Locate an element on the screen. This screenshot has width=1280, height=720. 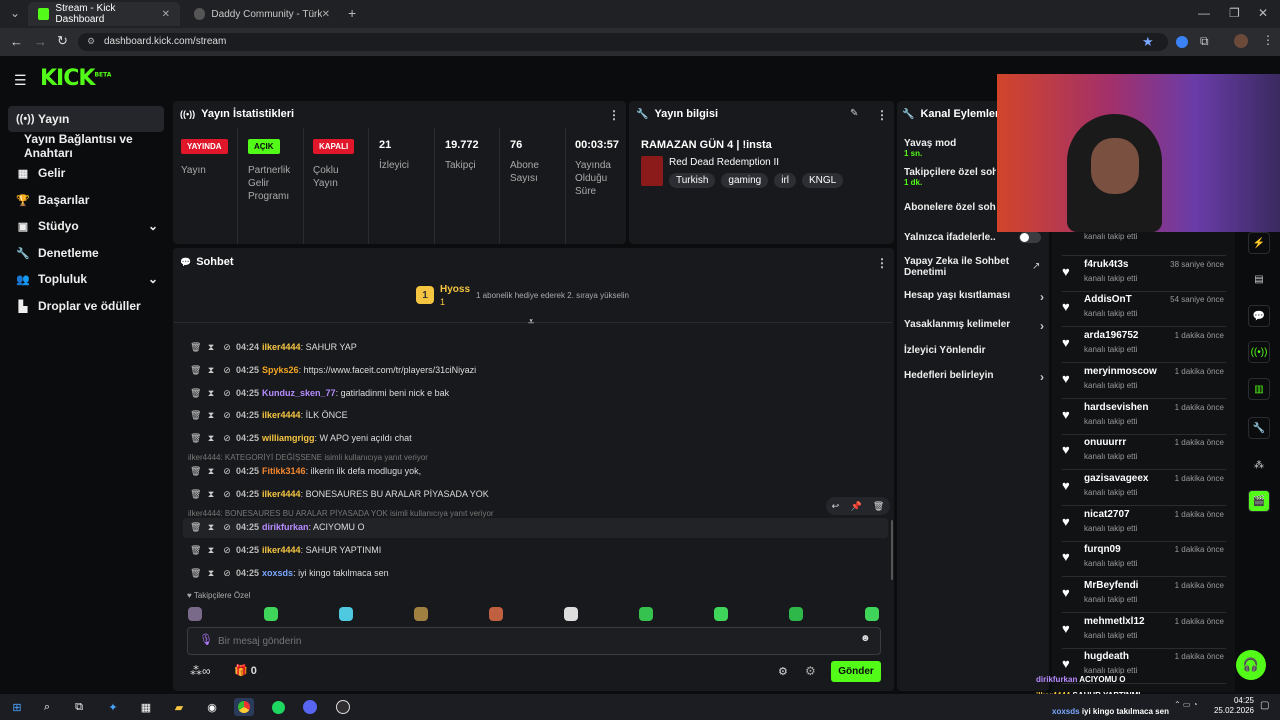
sidebar-item-droplar: ▙ Droplar ve ödüller is located at coordinates (86, 306).